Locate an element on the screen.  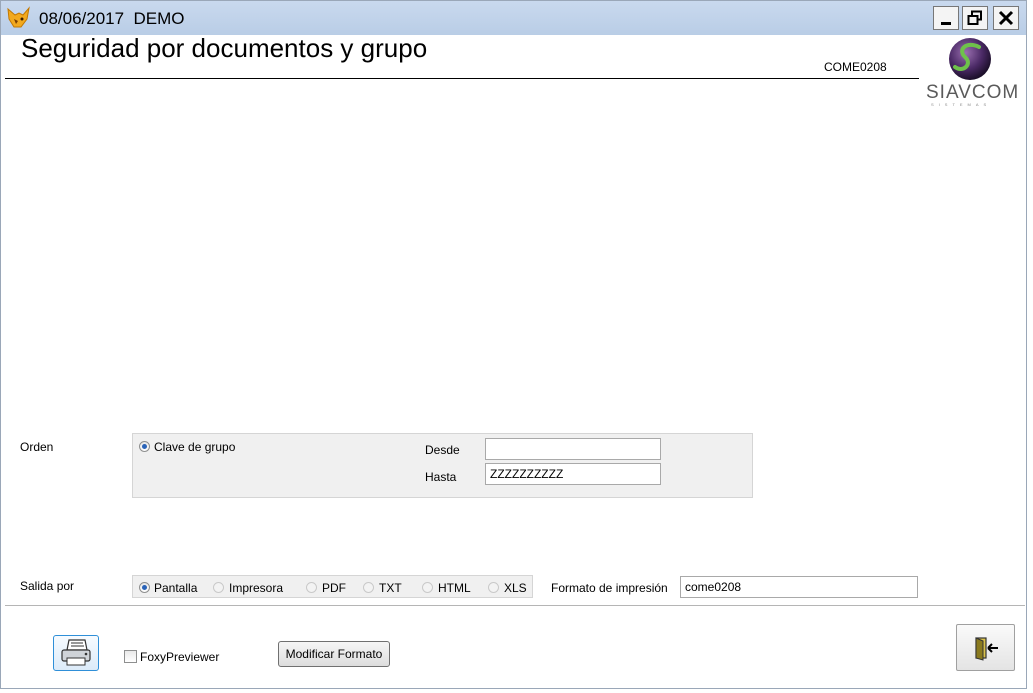
restore-icon is located at coordinates (974, 17).